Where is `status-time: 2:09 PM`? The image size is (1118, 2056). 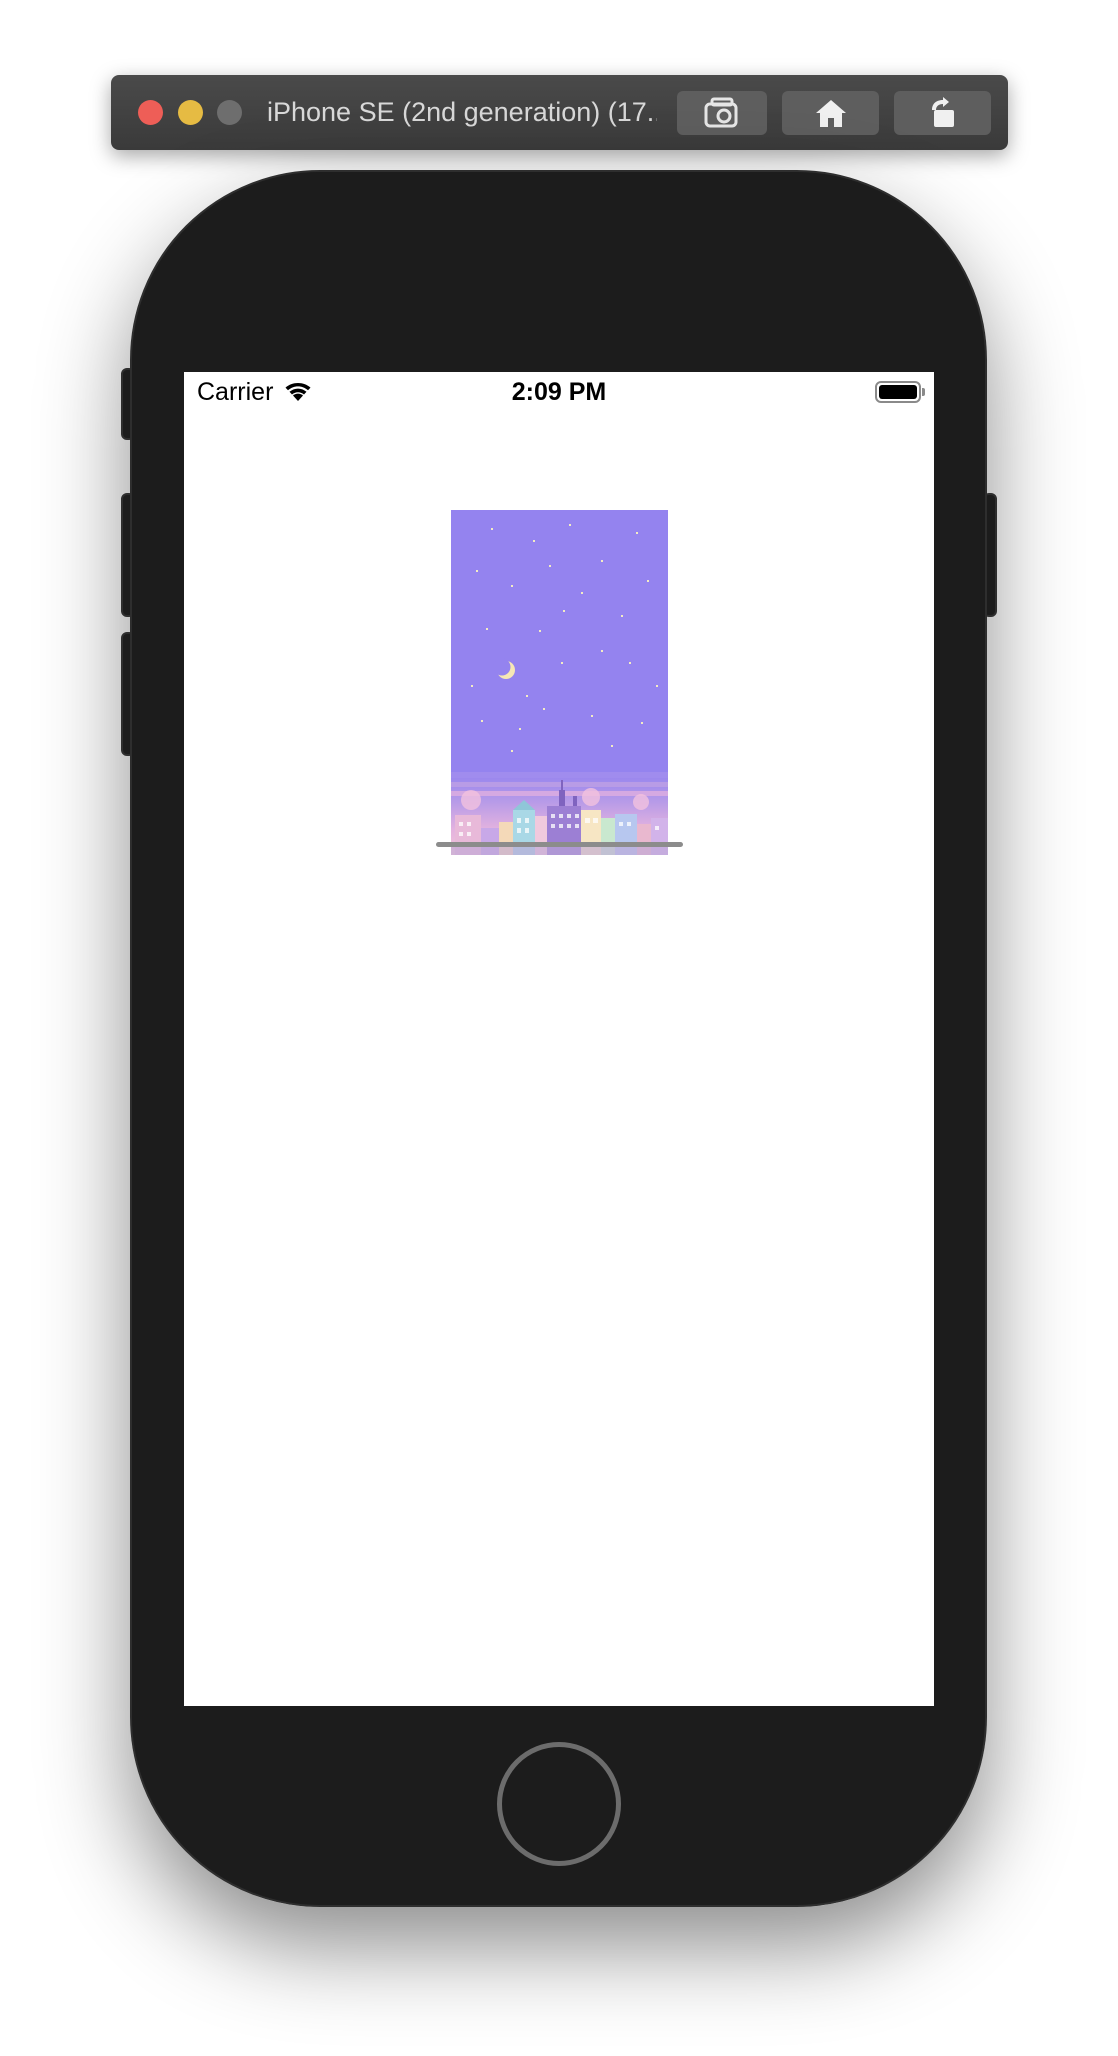
status-time: 2:09 PM is located at coordinates (559, 392).